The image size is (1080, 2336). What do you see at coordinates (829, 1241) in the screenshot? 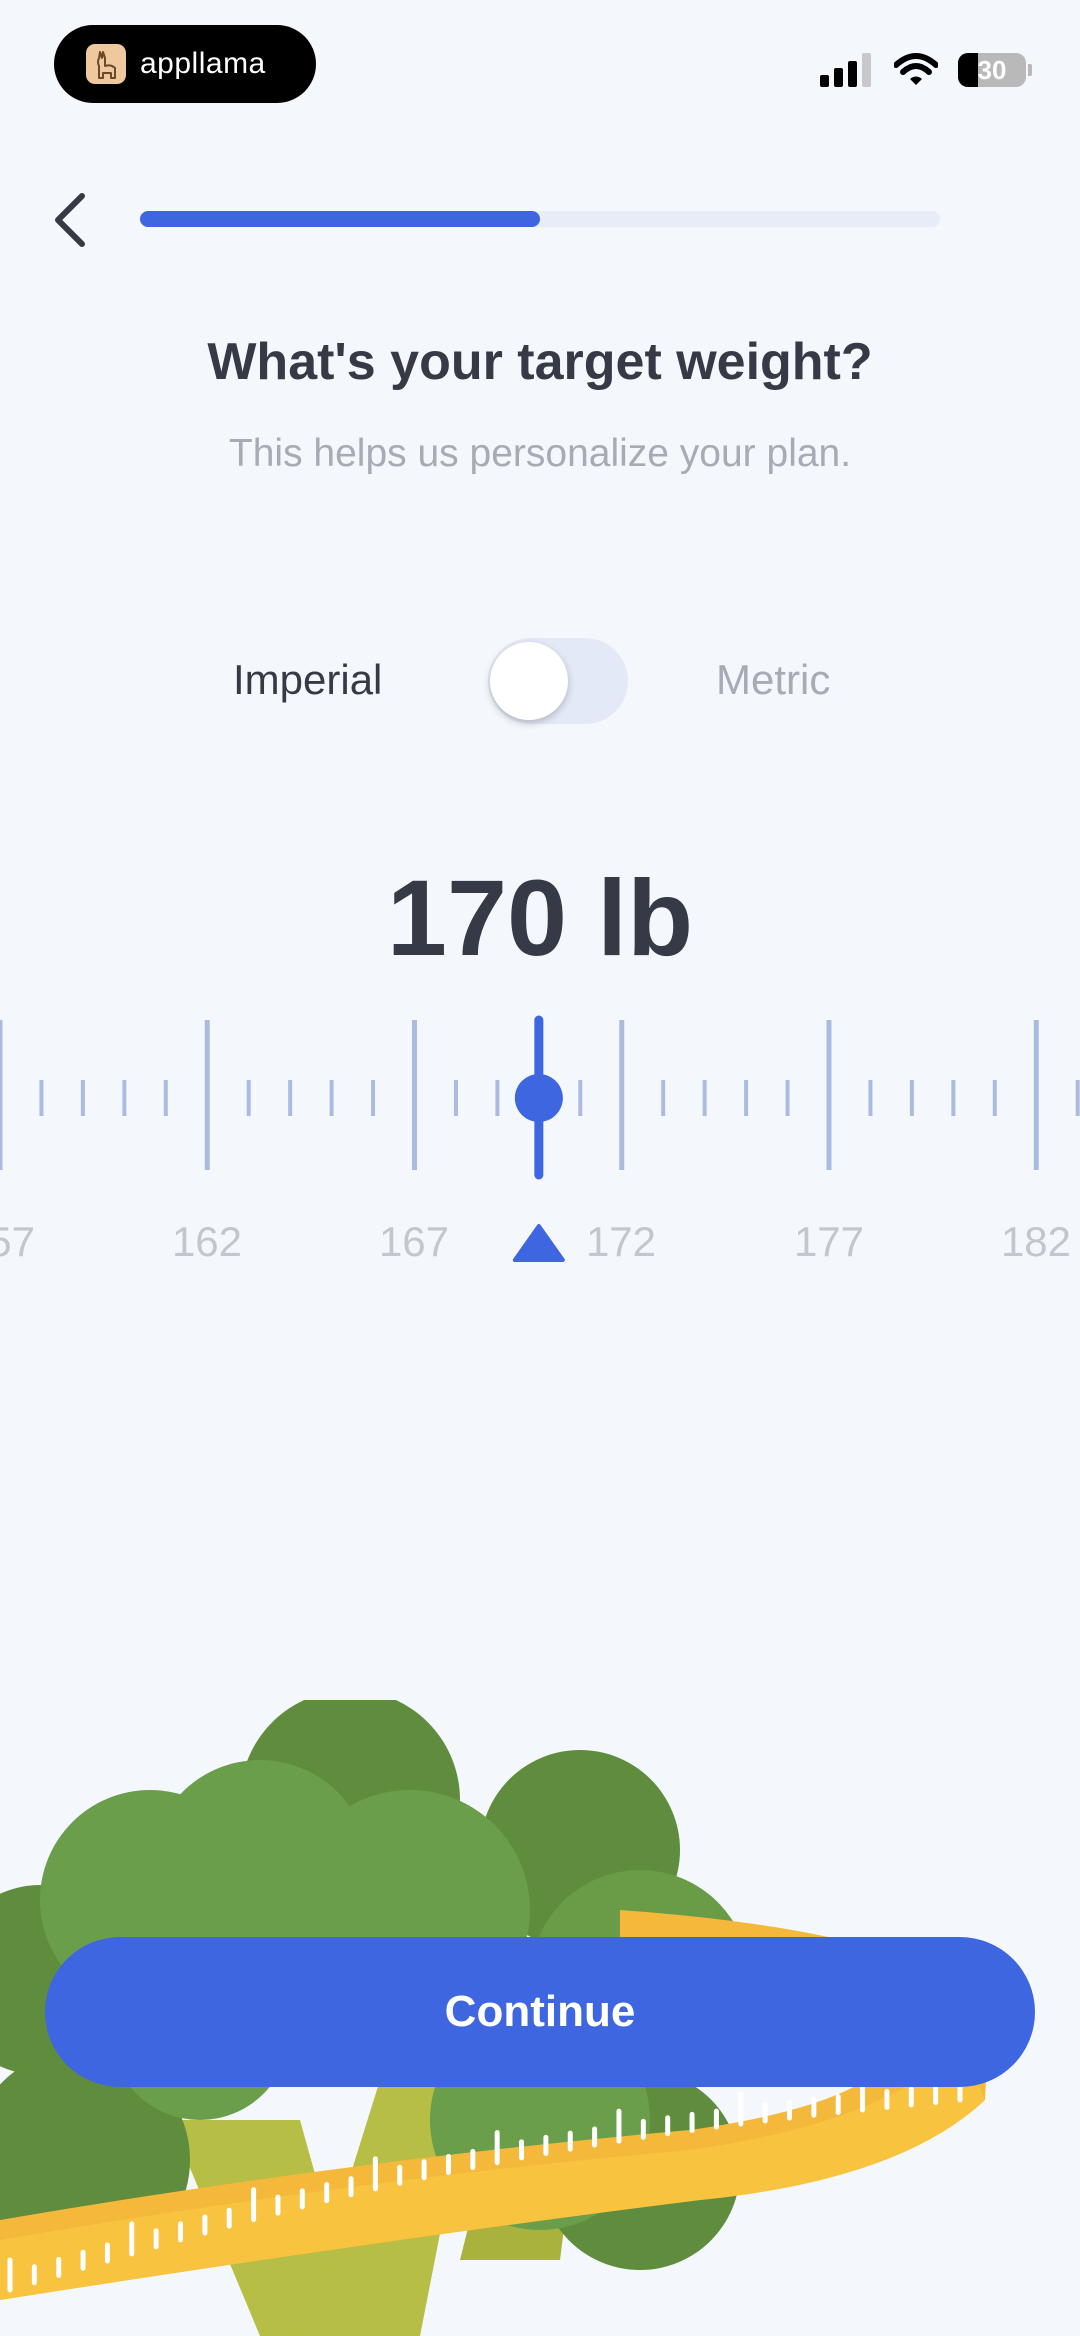
I see `ruler-label: 177` at bounding box center [829, 1241].